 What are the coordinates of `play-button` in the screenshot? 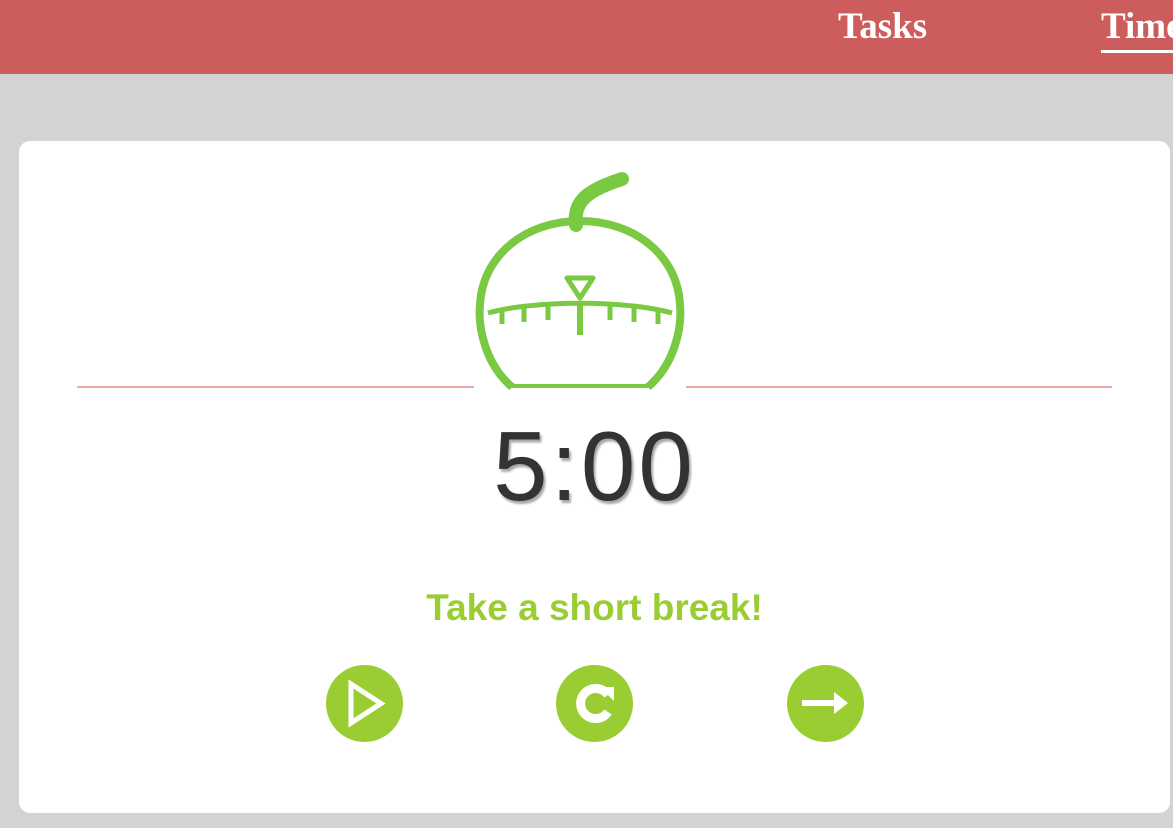 It's located at (364, 703).